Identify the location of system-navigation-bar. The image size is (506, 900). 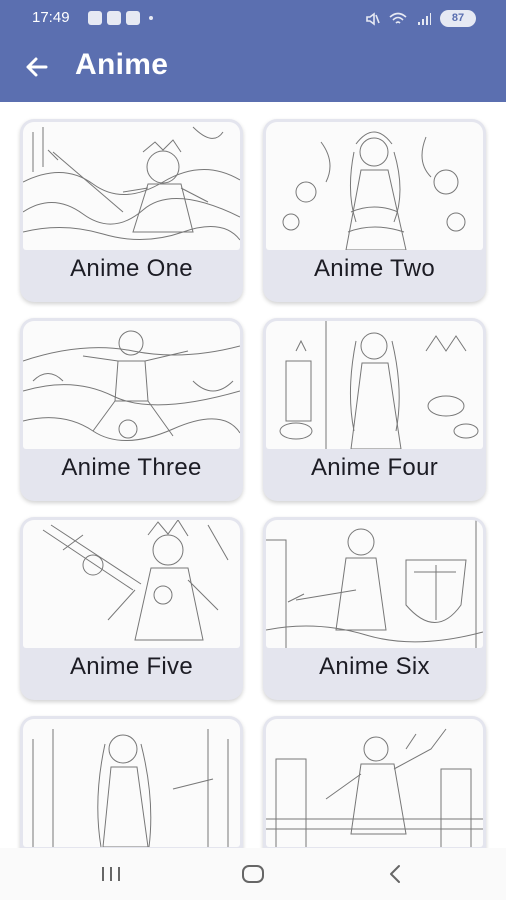
(253, 874).